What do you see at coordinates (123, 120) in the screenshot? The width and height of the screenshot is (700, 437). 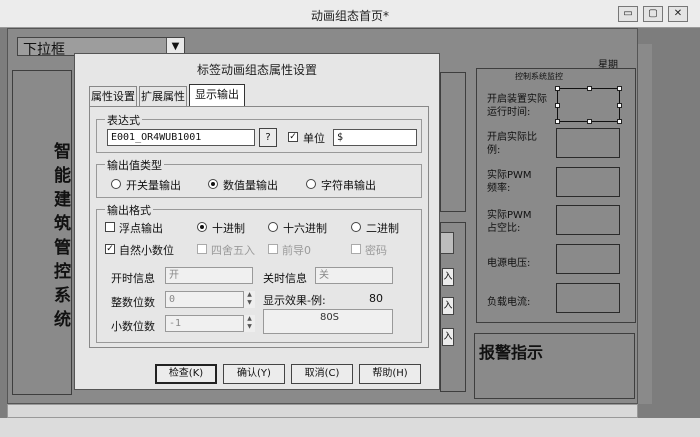 I see `expression-group-label: 表达式` at bounding box center [123, 120].